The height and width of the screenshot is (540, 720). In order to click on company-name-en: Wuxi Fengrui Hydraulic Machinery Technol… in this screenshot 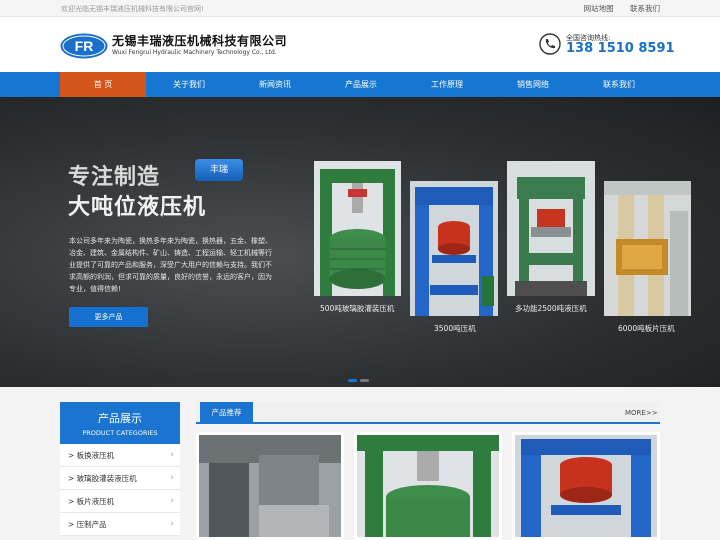, I will do `click(194, 52)`.